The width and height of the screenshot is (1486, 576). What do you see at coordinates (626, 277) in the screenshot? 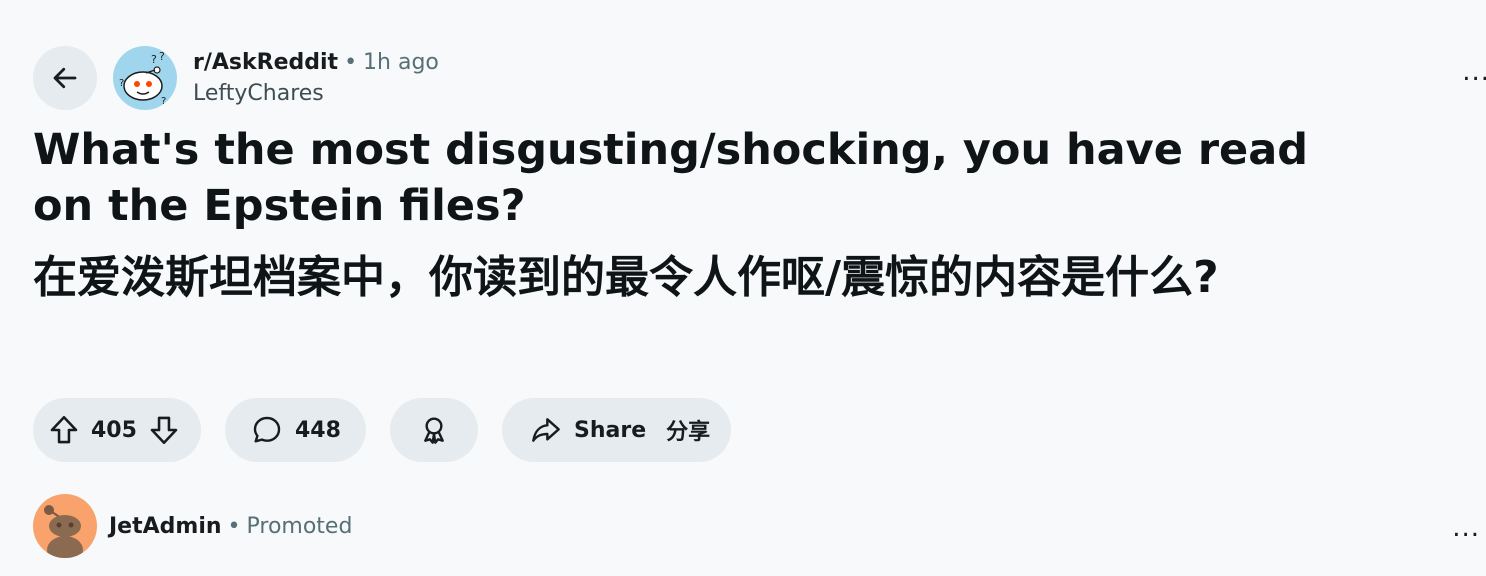
I see `post-title-translation: 在爱泼斯坦档案中，你读到的最令人作呕/震惊的内容是什么?` at bounding box center [626, 277].